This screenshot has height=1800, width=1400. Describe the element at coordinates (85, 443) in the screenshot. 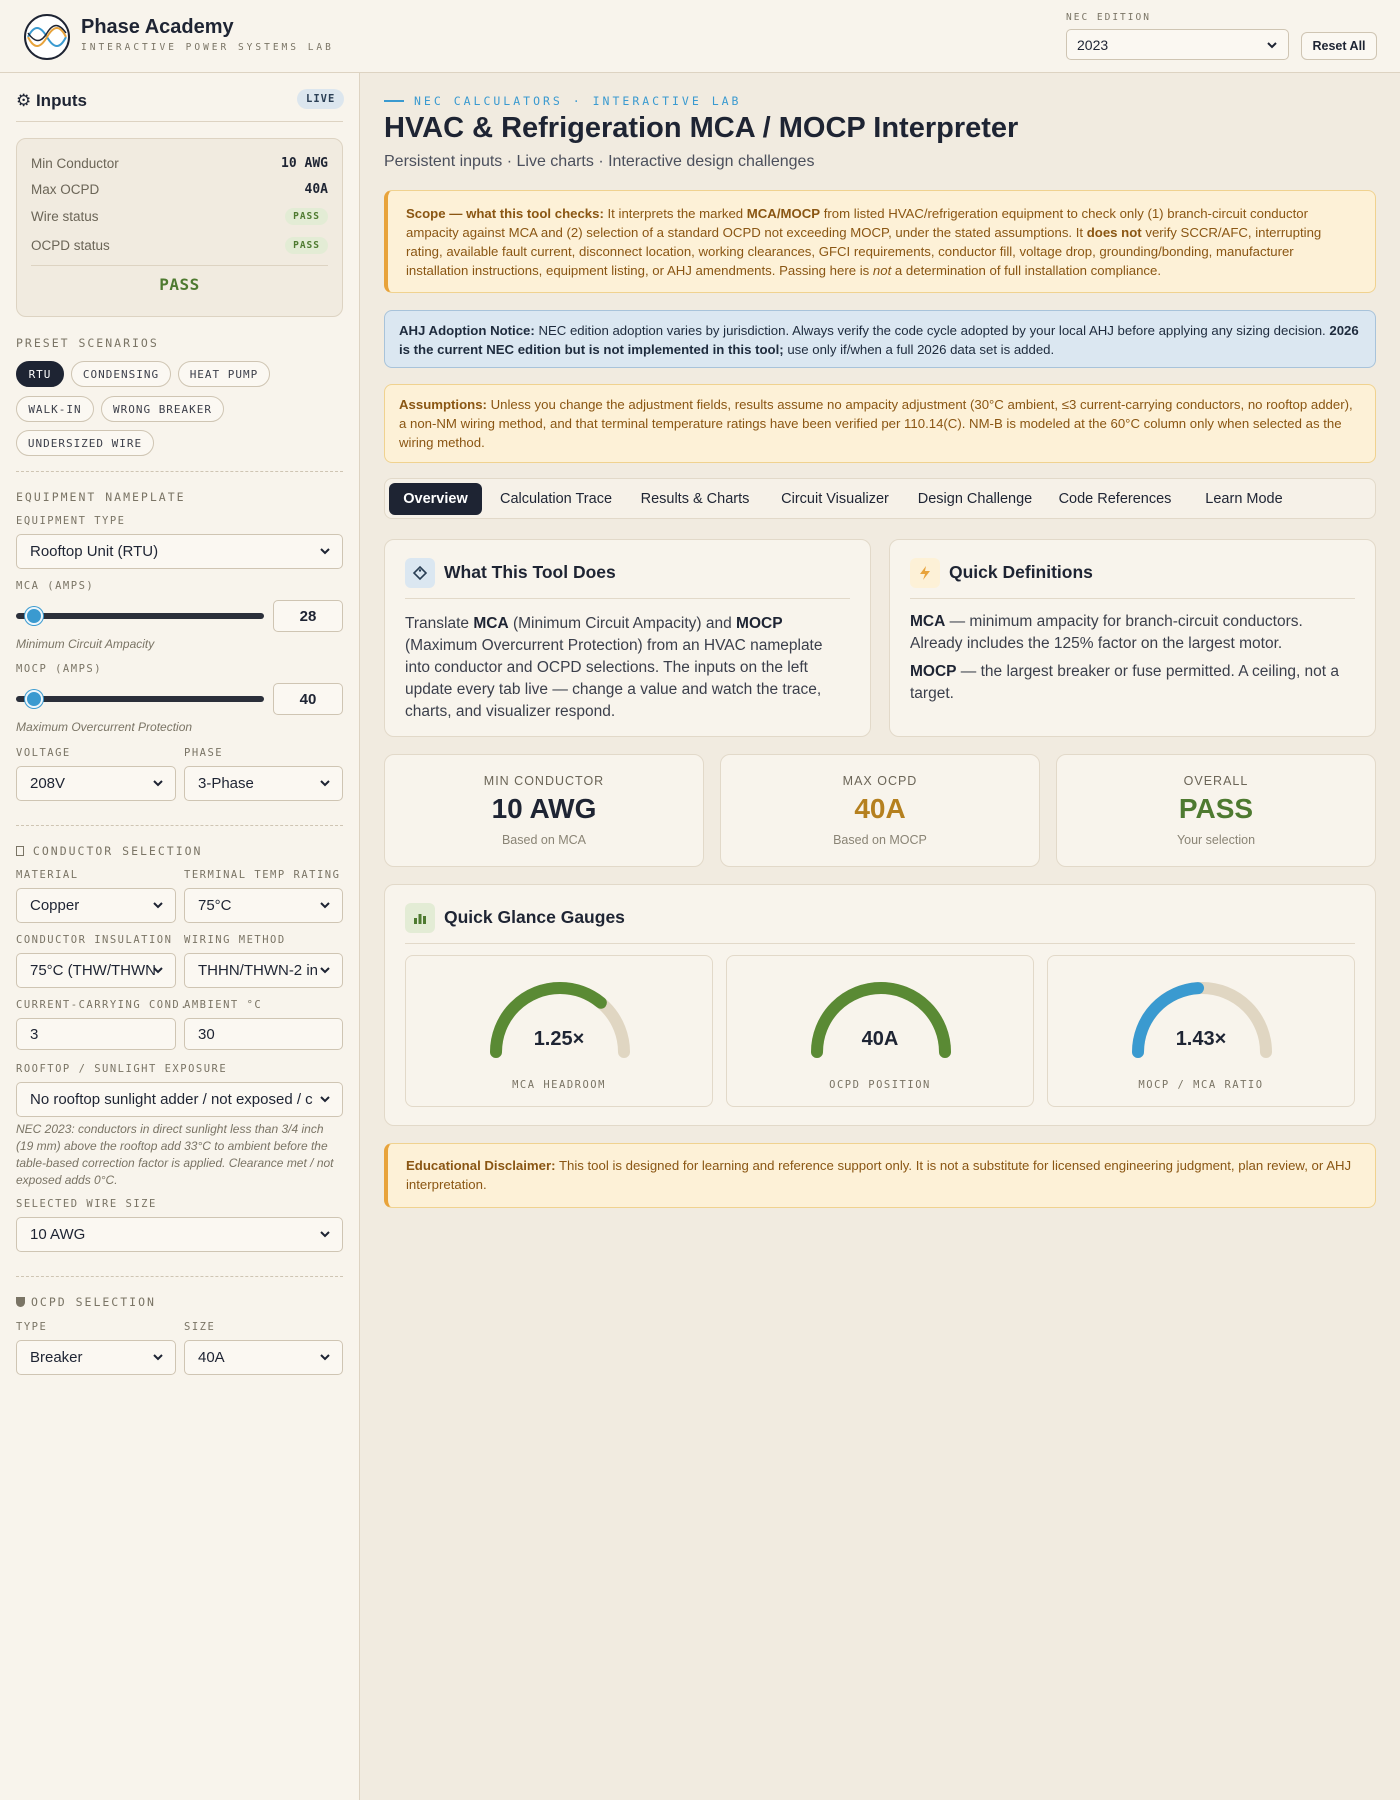

I see `preset-undersized-wire: UNDERSIZED WIRE` at that location.